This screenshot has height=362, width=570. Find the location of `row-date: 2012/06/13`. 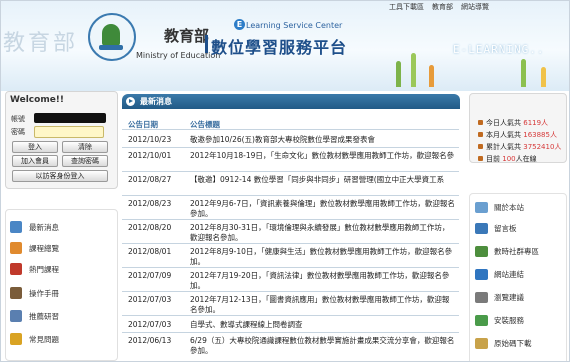

row-date: 2012/06/13 is located at coordinates (150, 340).